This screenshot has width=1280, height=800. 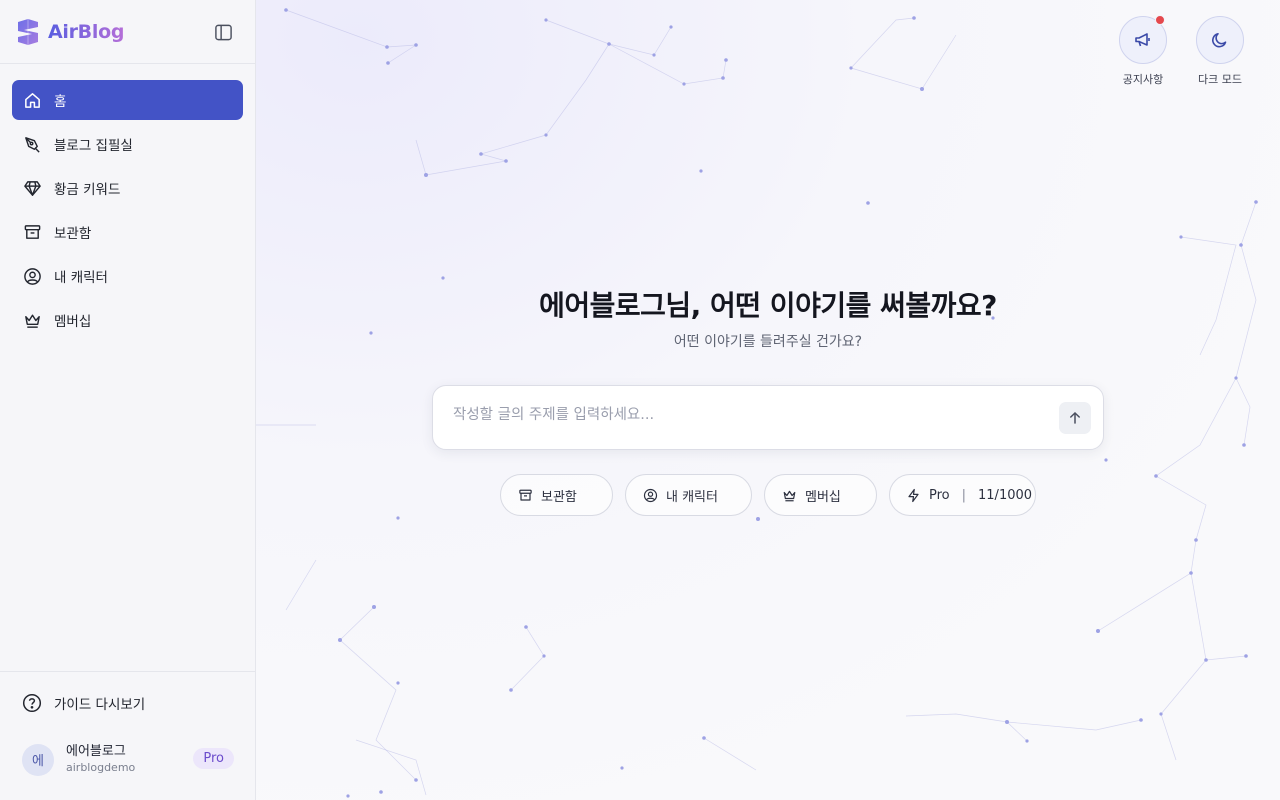 I want to click on topic-input-box, so click(x=768, y=417).